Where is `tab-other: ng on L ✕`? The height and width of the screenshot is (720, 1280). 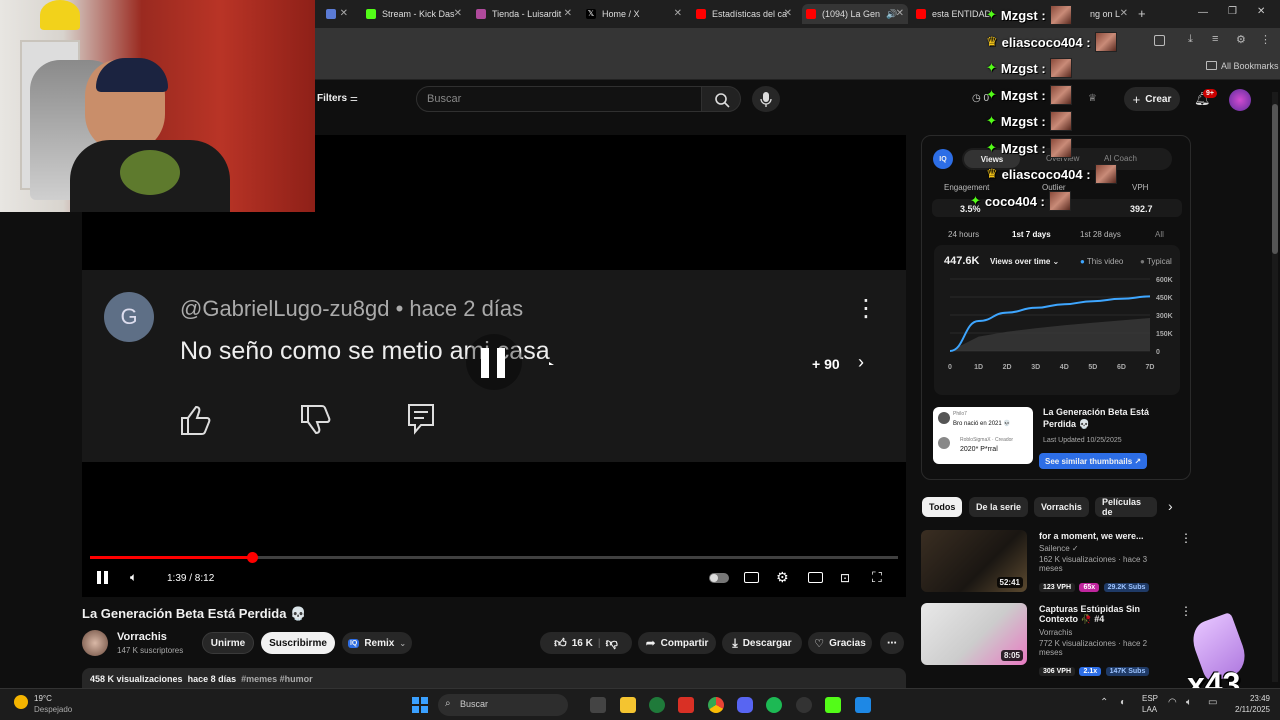 tab-other: ng on L ✕ is located at coordinates (1109, 14).